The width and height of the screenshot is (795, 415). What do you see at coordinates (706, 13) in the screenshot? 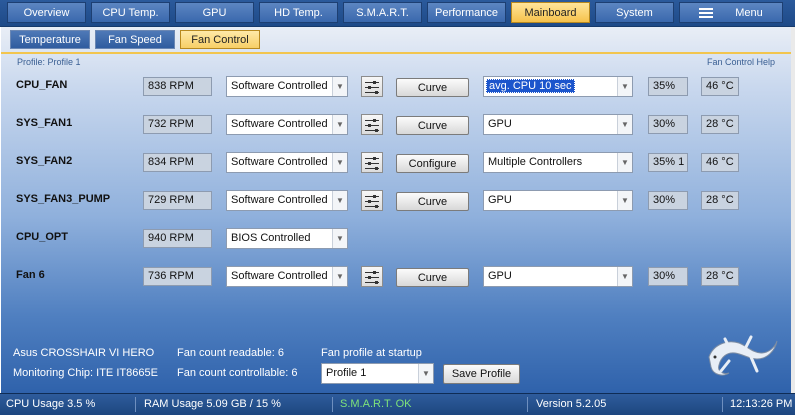
I see `hamburger-icon` at bounding box center [706, 13].